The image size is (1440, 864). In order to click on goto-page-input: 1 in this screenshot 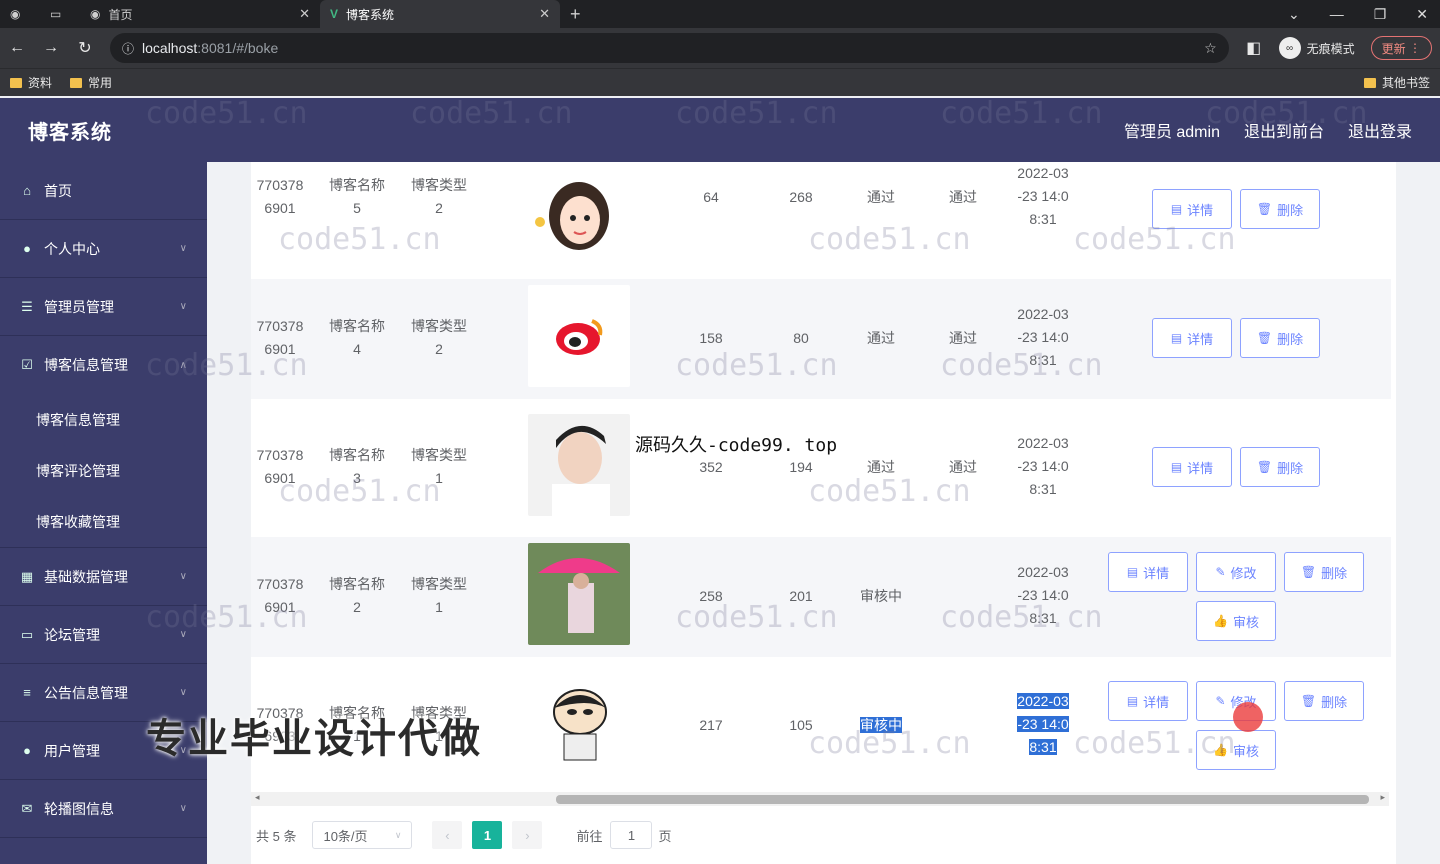, I will do `click(631, 835)`.